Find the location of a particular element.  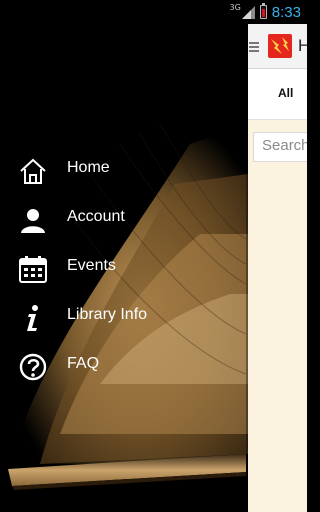

menu-item-events: Events is located at coordinates (124, 268).